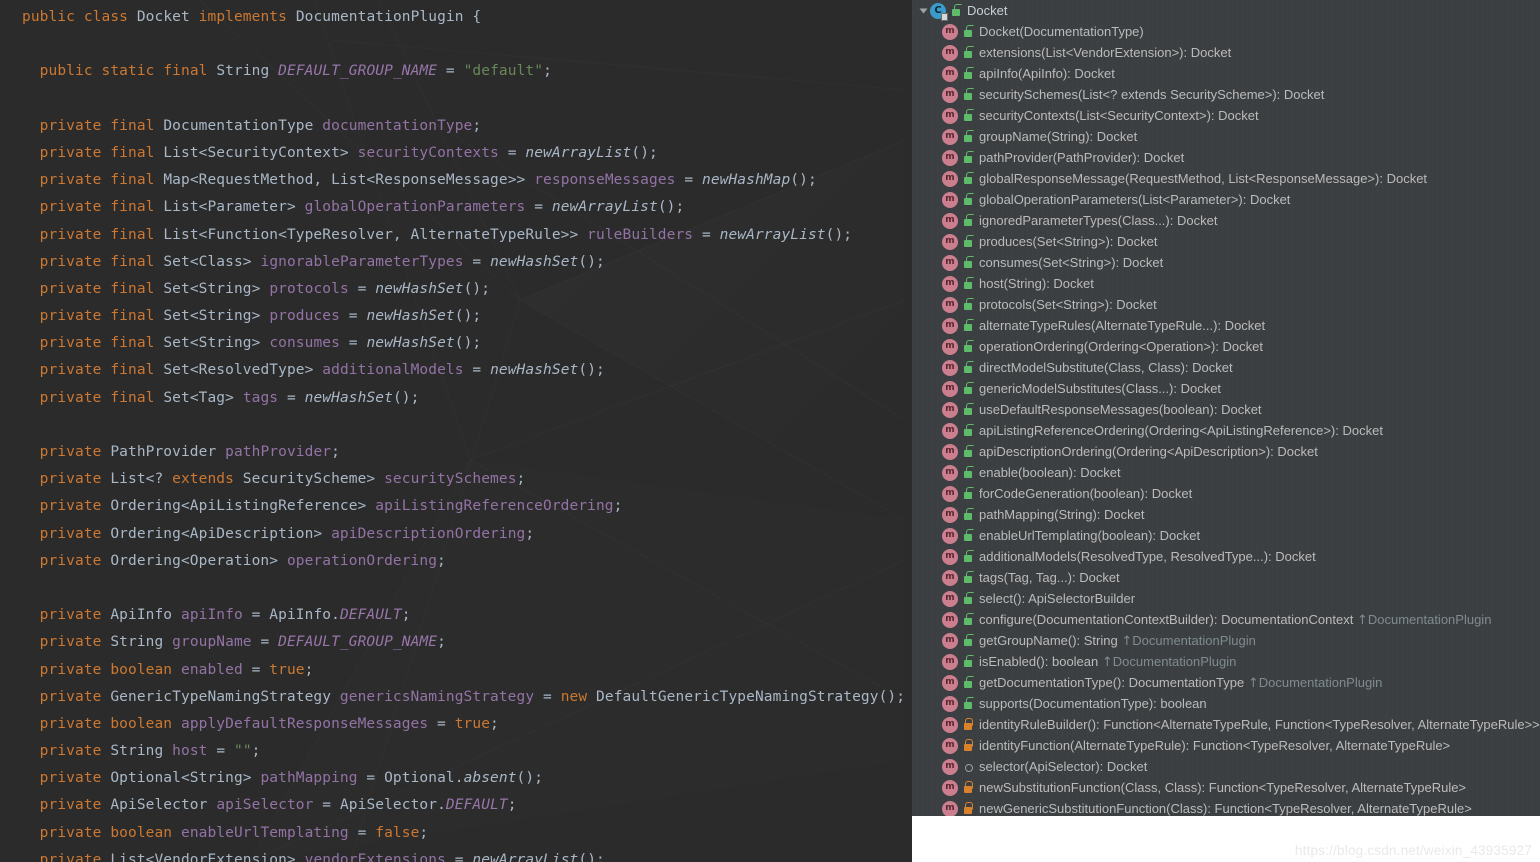 The height and width of the screenshot is (862, 1540). I want to click on structure-member-row: m supports(DocumentationType): boolean, so click(1226, 703).